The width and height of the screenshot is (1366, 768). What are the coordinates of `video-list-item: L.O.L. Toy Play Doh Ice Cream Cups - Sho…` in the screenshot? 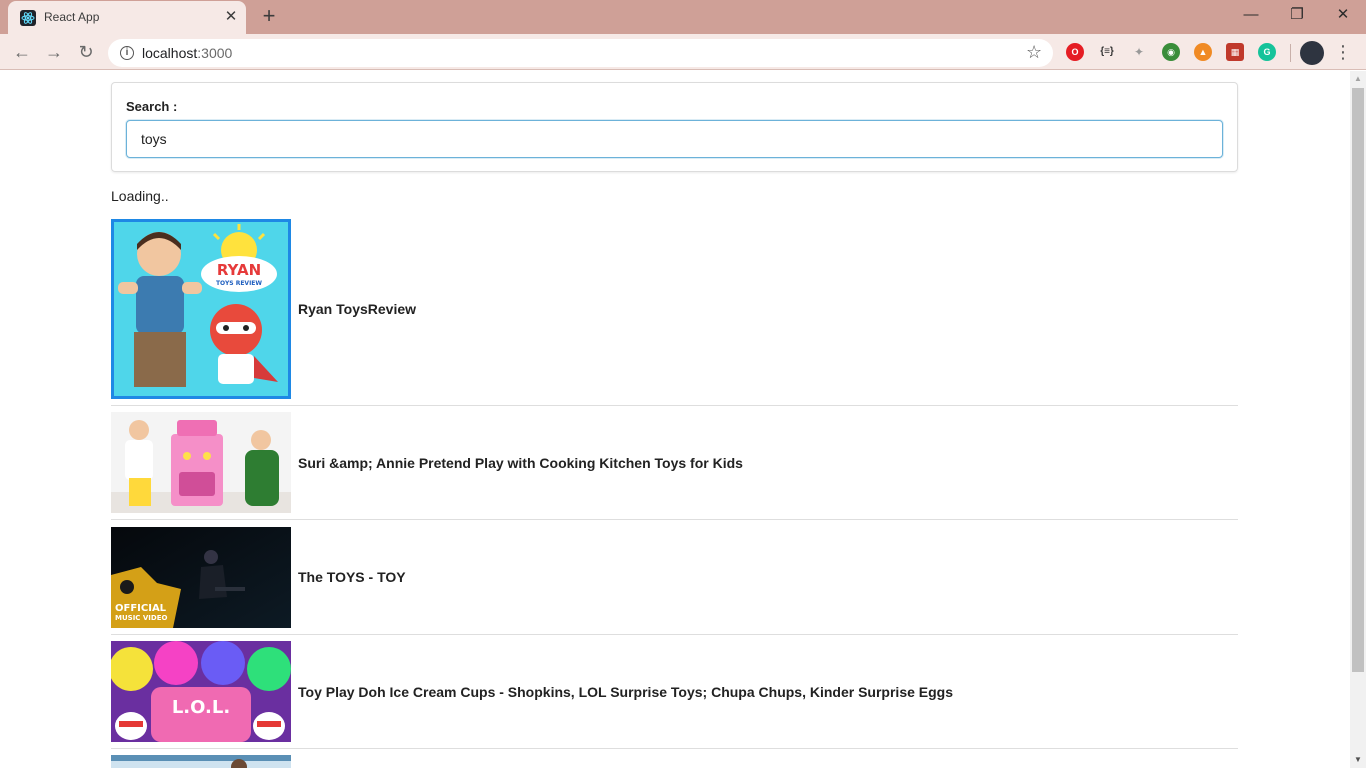 It's located at (674, 692).